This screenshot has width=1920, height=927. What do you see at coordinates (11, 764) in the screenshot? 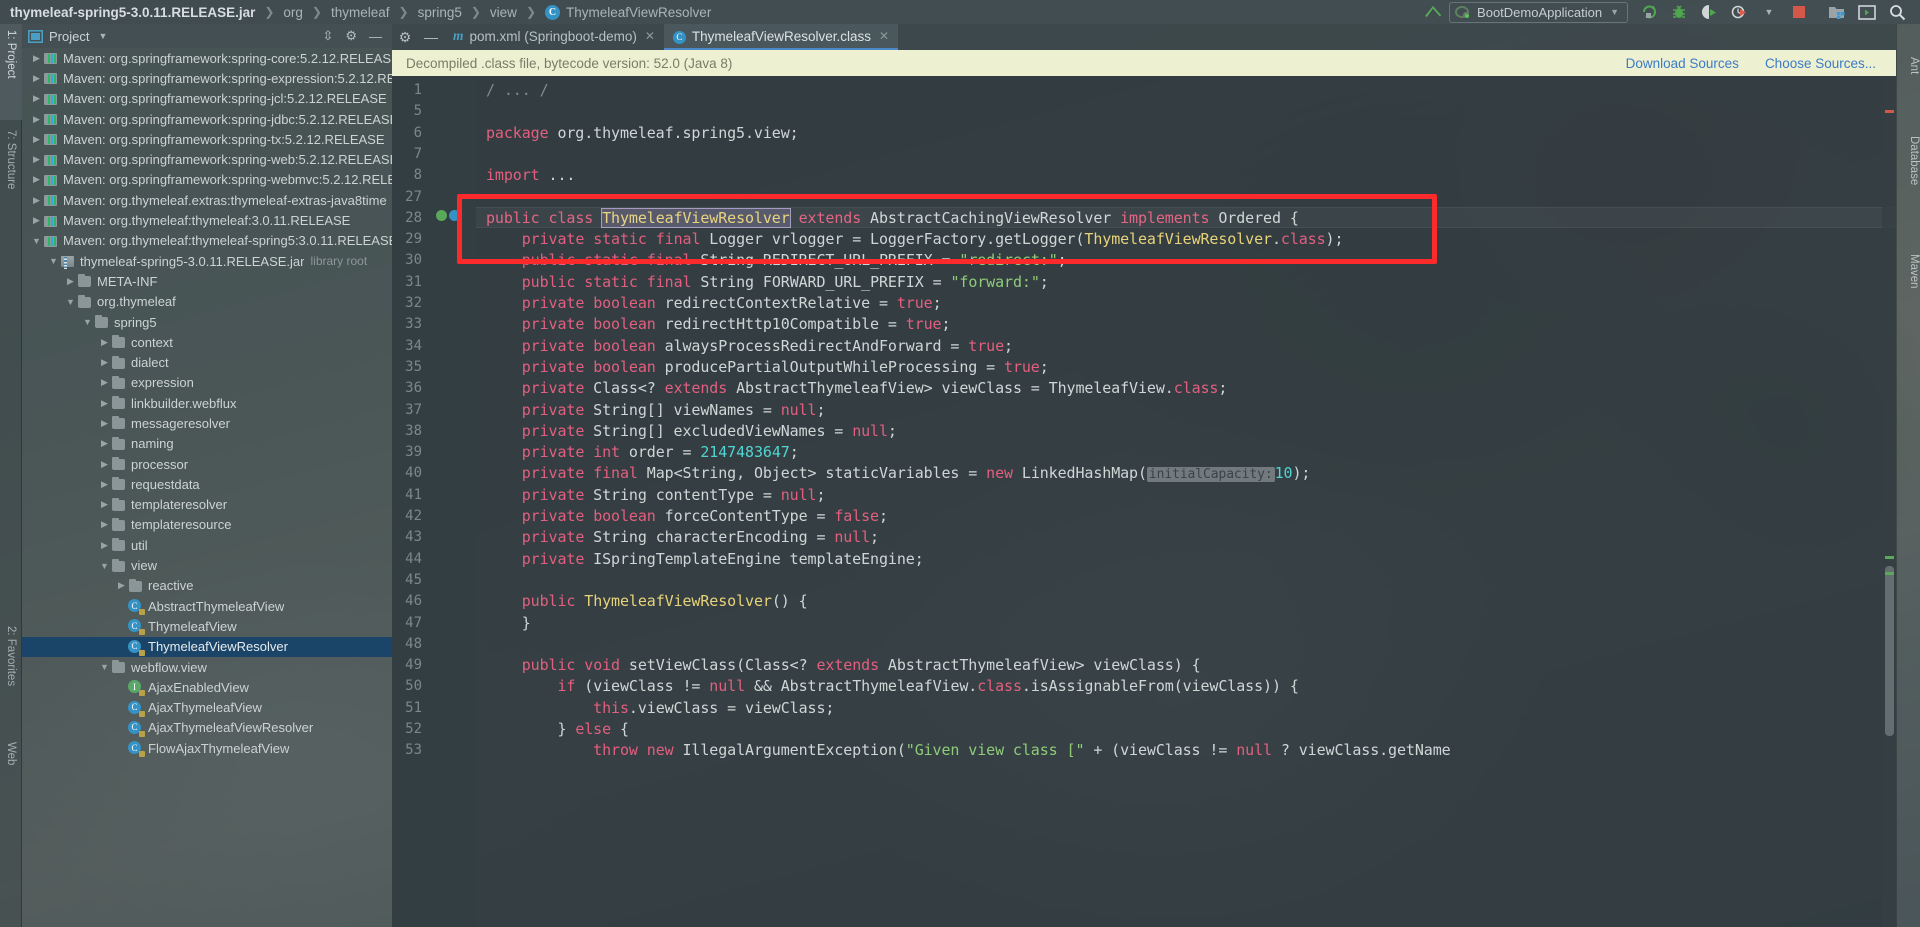
I see `sidebar-item-web: Web` at bounding box center [11, 764].